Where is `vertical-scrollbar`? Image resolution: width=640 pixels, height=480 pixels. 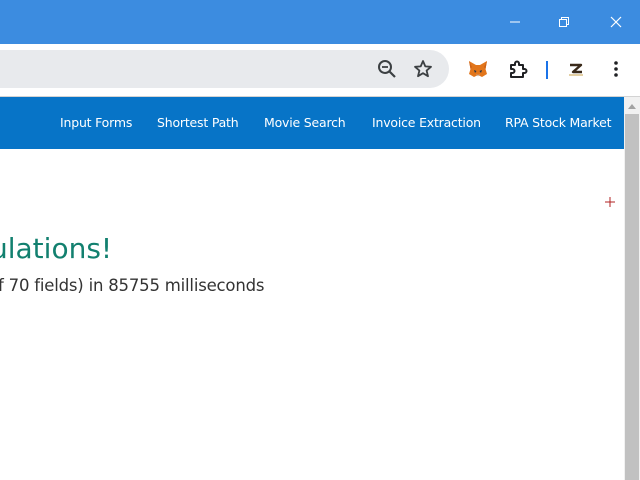
vertical-scrollbar is located at coordinates (632, 288).